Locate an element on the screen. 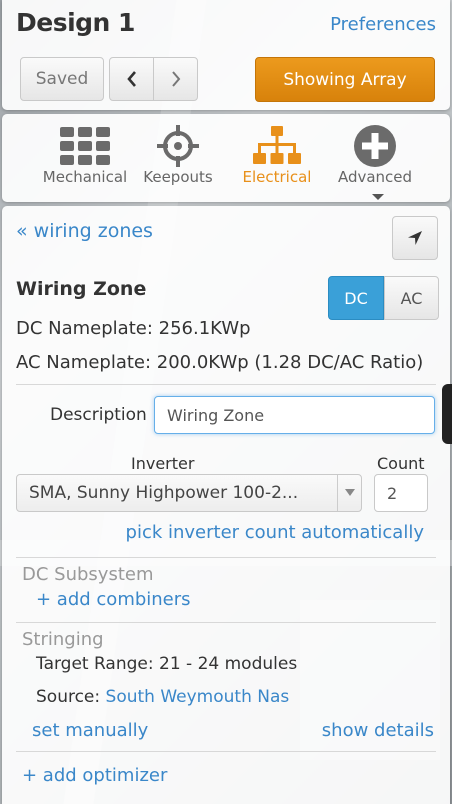 The width and height of the screenshot is (452, 804). caret-down-icon is located at coordinates (378, 197).